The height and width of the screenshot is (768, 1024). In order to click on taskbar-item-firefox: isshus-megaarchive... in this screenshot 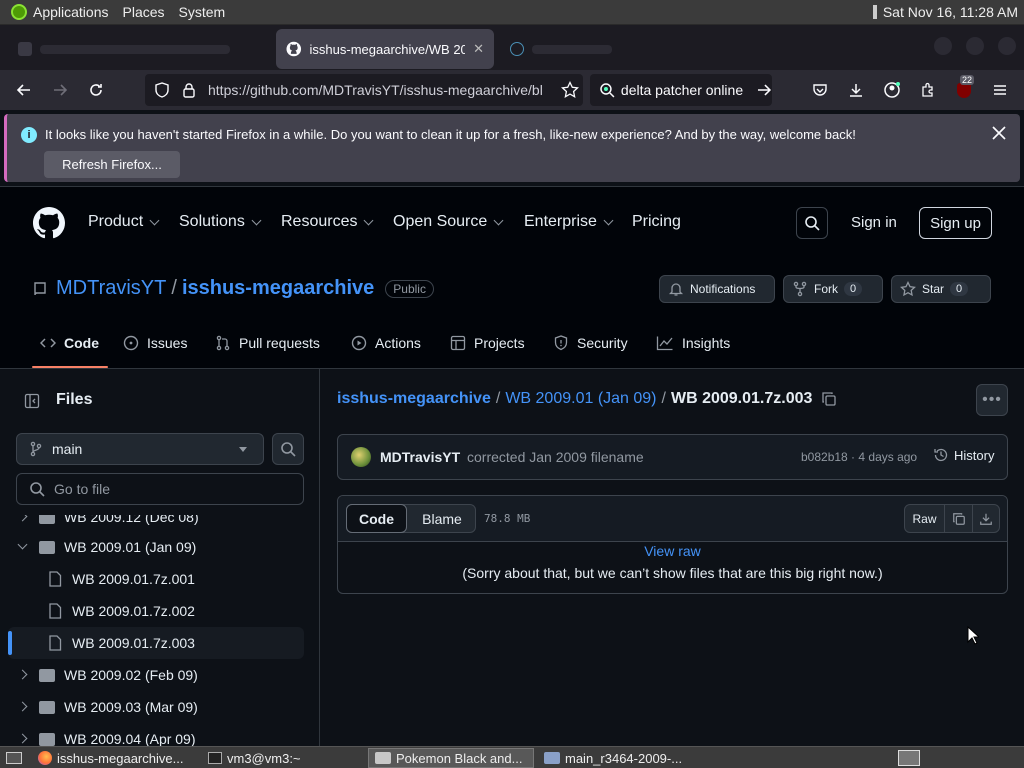, I will do `click(116, 758)`.